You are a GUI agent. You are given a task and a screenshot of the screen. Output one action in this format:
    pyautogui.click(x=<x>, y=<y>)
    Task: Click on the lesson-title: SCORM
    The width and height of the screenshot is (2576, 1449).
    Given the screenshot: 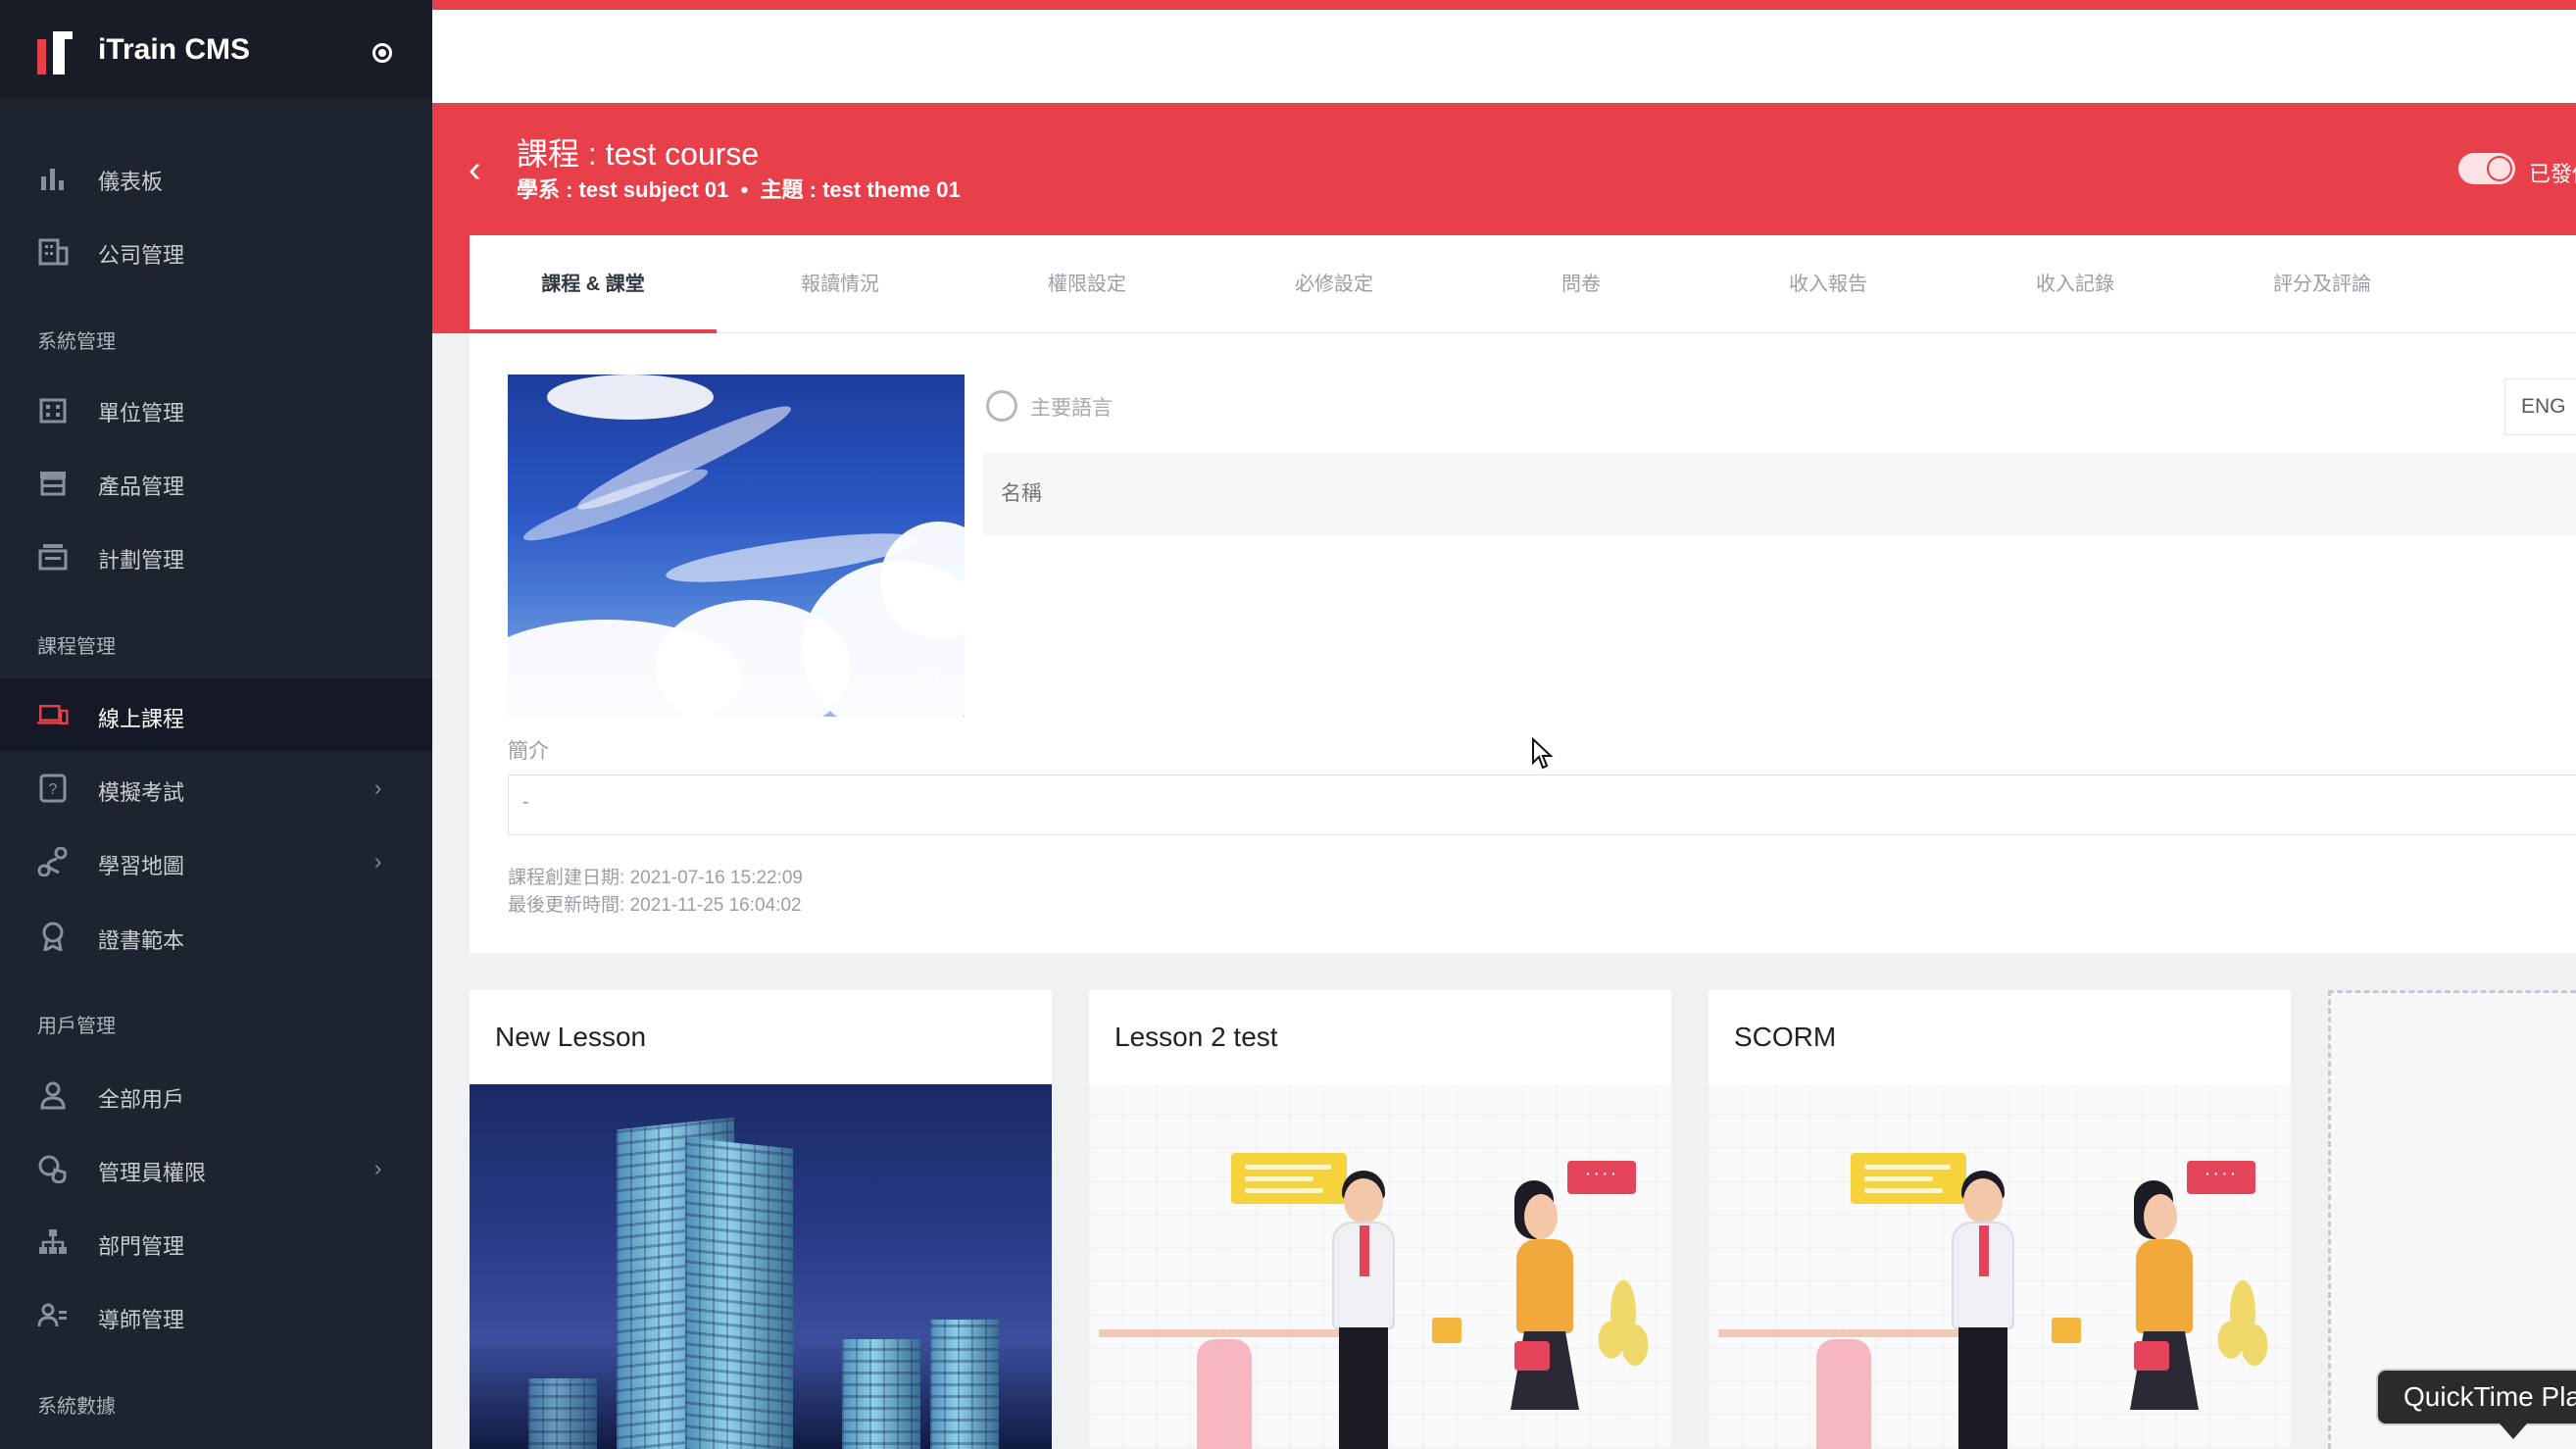 What is the action you would take?
    pyautogui.click(x=1785, y=1037)
    